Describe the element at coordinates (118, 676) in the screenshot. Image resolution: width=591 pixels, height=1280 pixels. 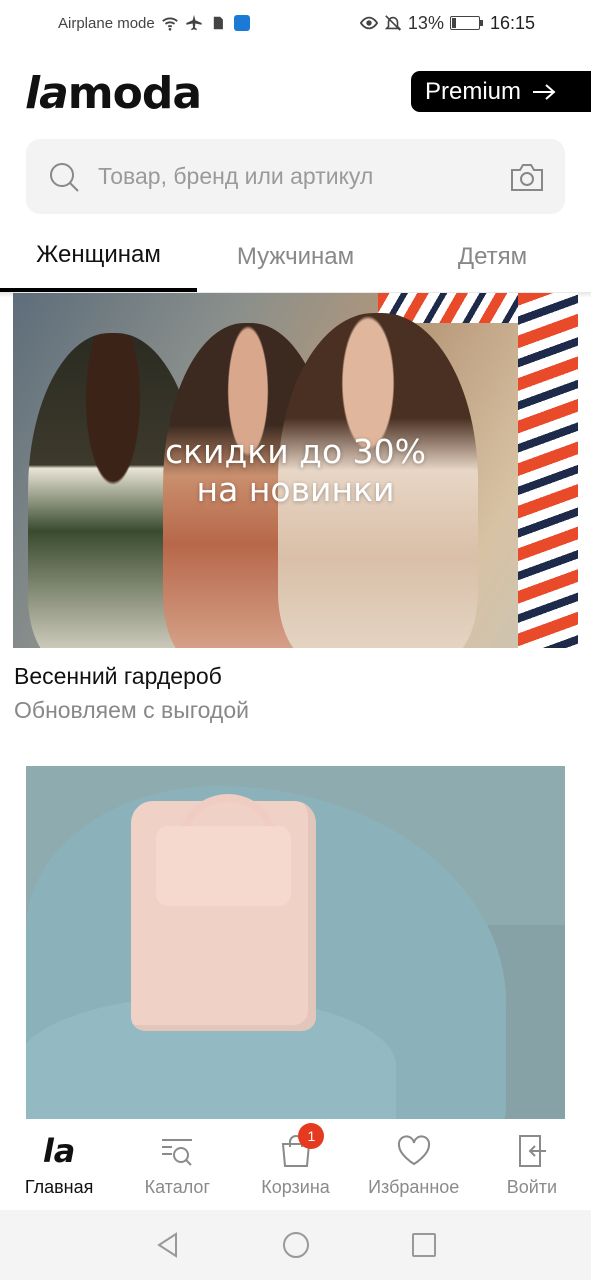
I see `promo-title: Весенний гардероб` at that location.